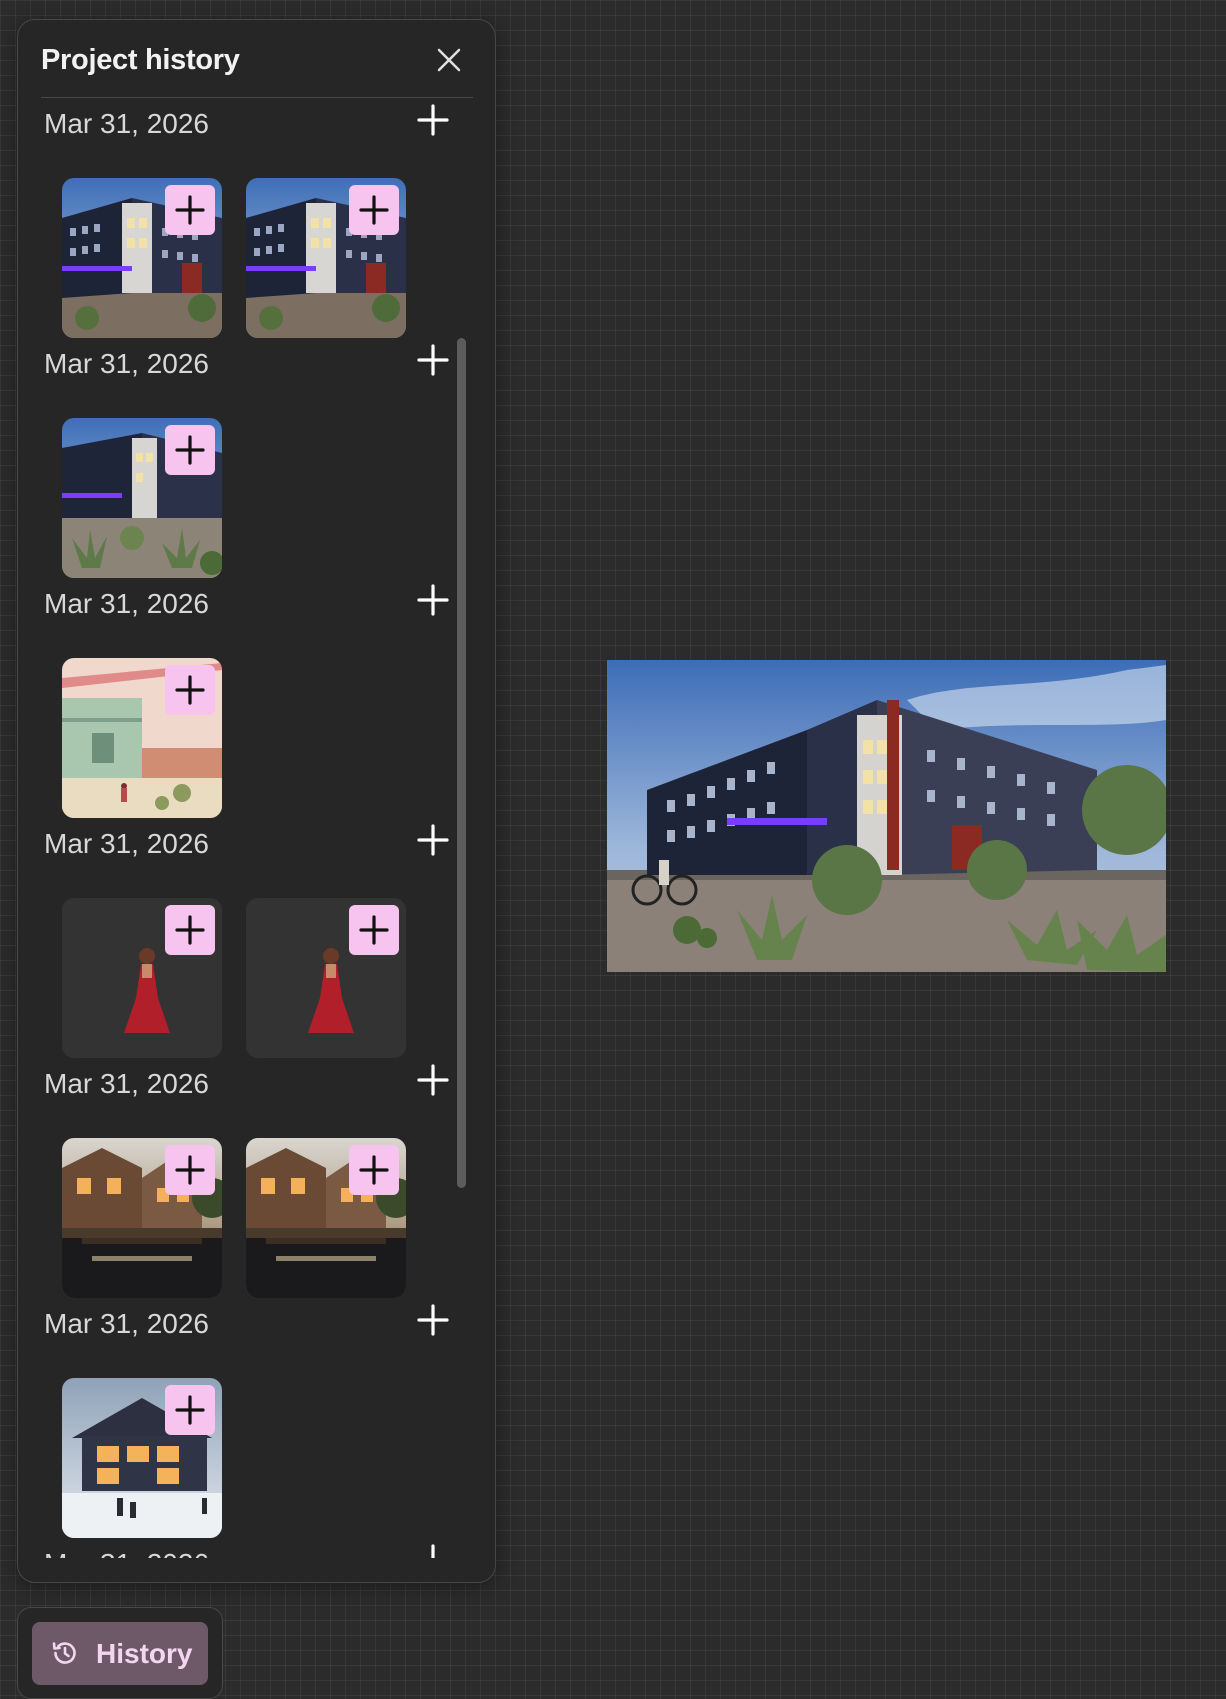 This screenshot has width=1226, height=1699. I want to click on bottom-toolbar: History, so click(120, 1653).